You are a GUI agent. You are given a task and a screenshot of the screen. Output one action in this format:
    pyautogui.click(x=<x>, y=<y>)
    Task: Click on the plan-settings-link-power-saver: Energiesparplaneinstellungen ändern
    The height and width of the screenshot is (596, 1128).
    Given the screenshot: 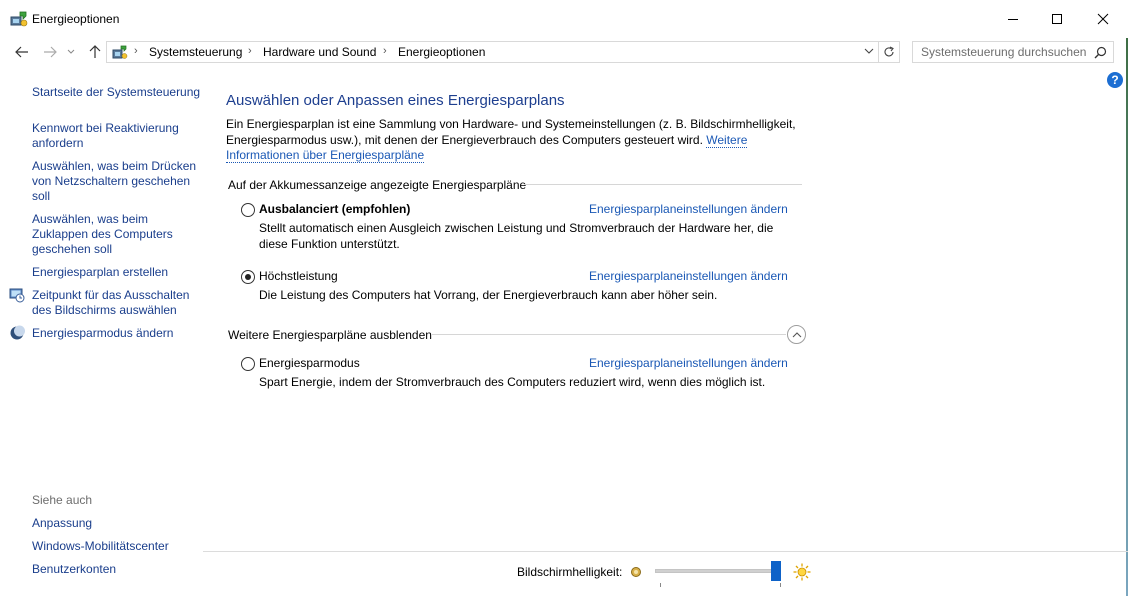 What is the action you would take?
    pyautogui.click(x=688, y=363)
    